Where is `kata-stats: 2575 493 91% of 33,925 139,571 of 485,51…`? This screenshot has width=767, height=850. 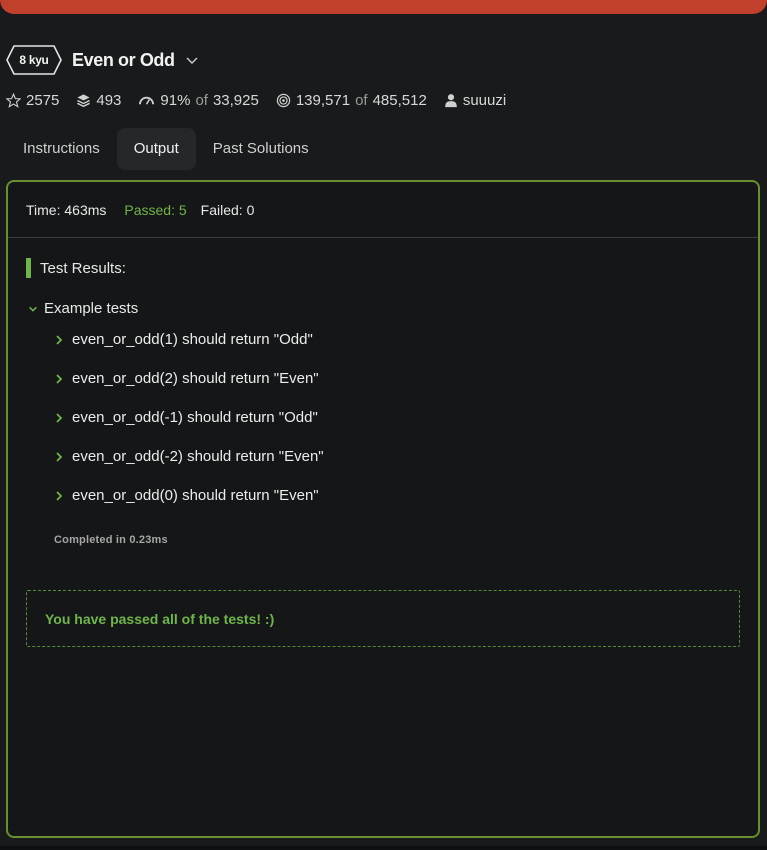
kata-stats: 2575 493 91% of 33,925 139,571 of 485,51… is located at coordinates (264, 100).